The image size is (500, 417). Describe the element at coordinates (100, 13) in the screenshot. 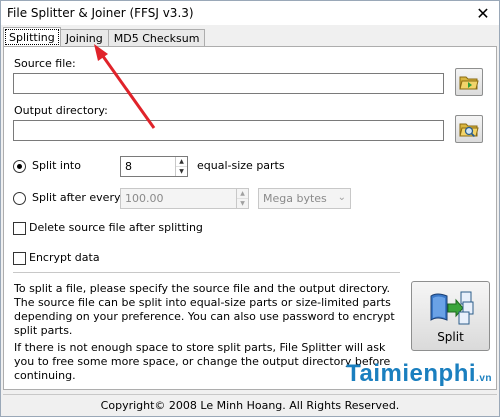

I see `window-title: File Splitter & Joiner (FFSJ v3.3)` at that location.